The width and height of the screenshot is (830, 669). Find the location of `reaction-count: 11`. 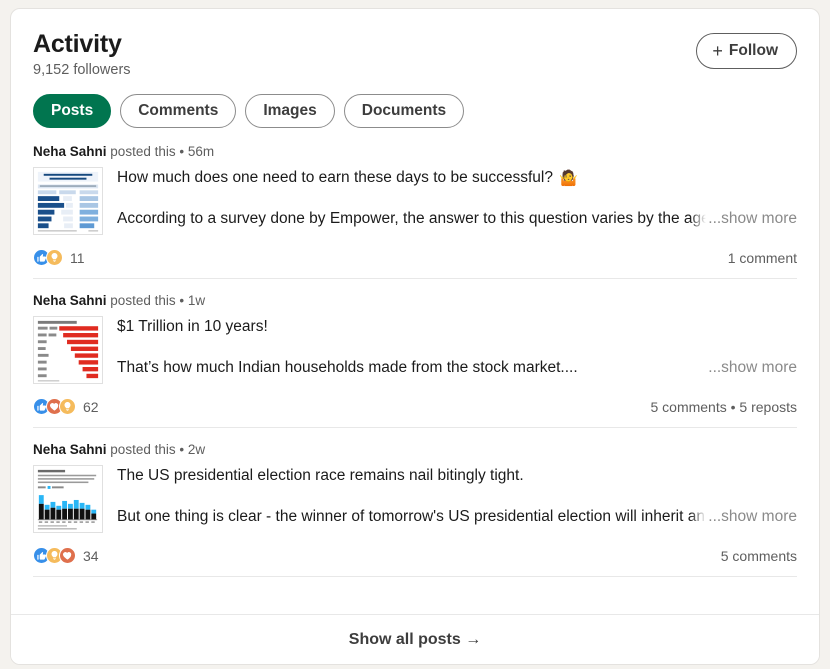

reaction-count: 11 is located at coordinates (77, 257).